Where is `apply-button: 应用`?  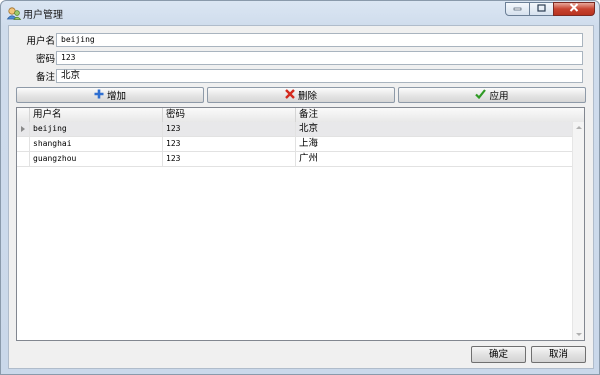 apply-button: 应用 is located at coordinates (492, 95).